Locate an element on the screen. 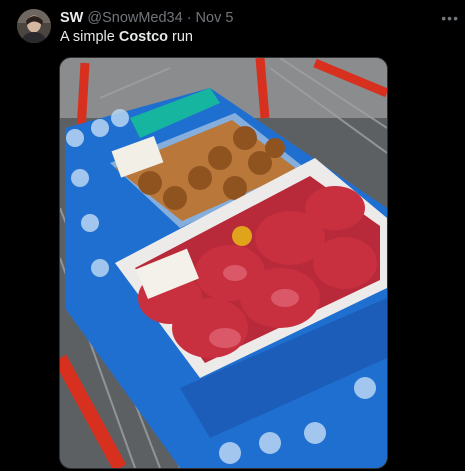 The height and width of the screenshot is (471, 465). more-options-icon: ••• is located at coordinates (450, 18).